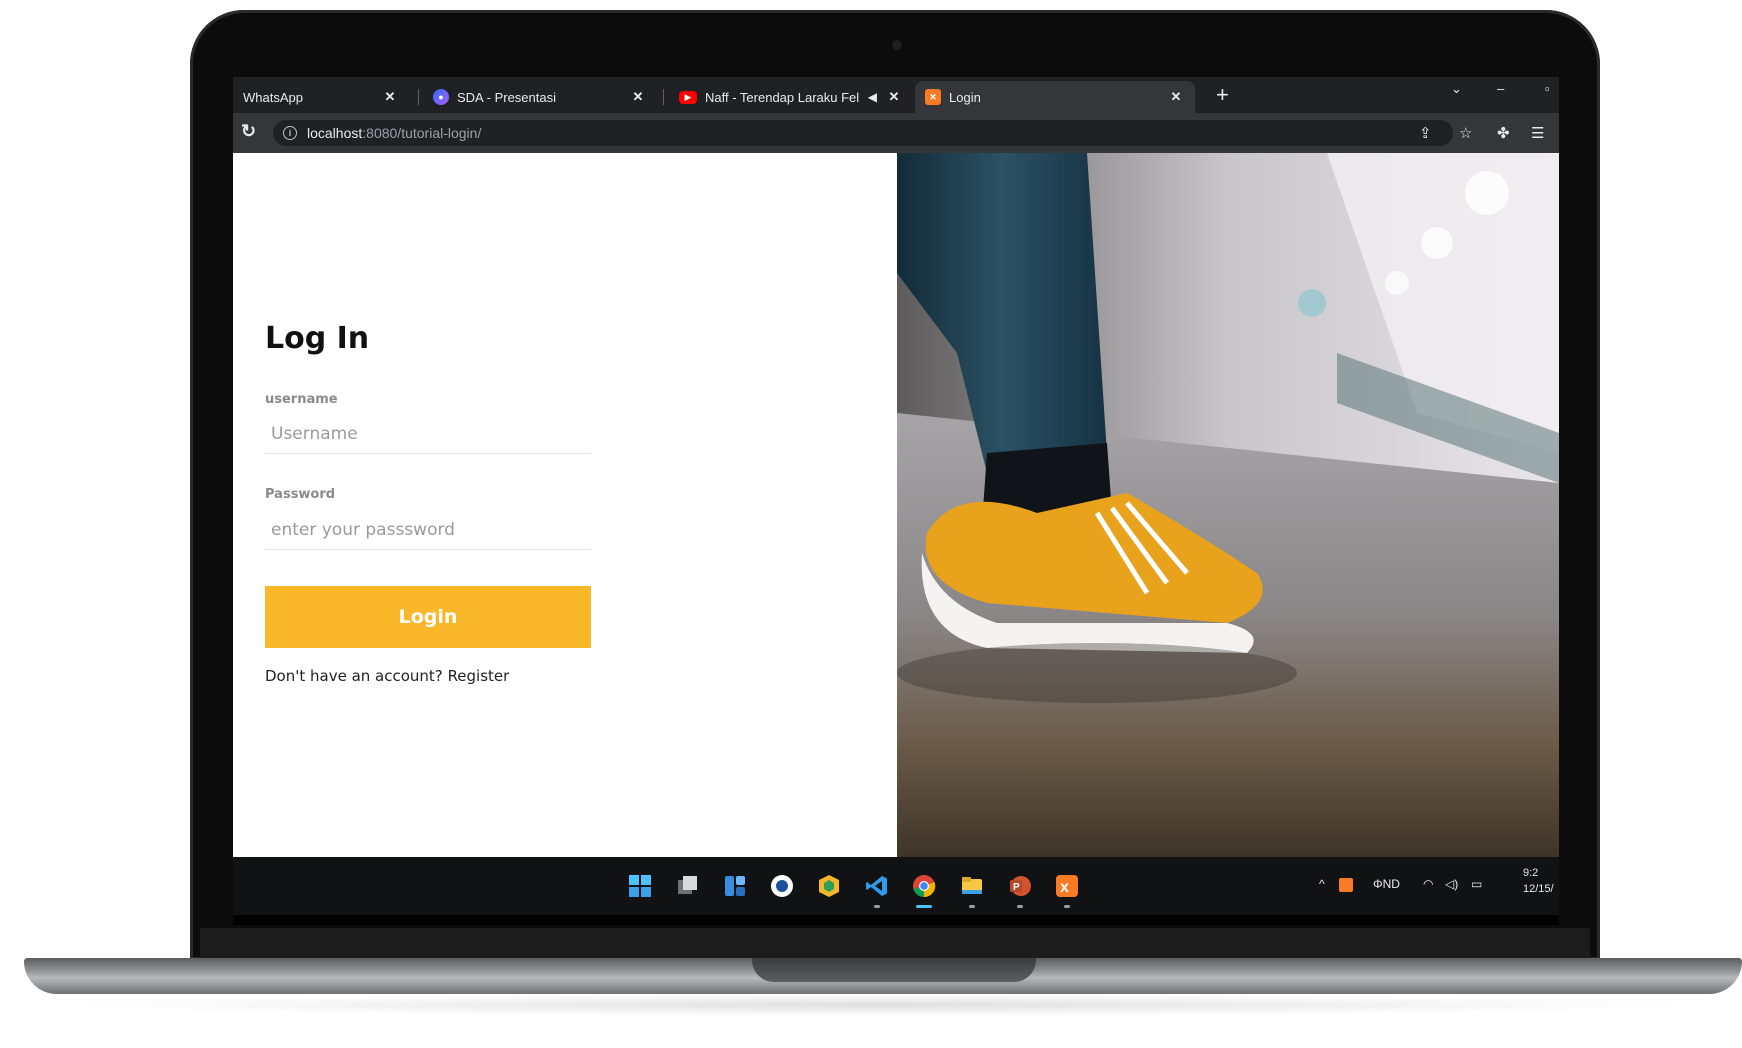  What do you see at coordinates (863, 133) in the screenshot?
I see `address-bar: i localhost:8080/tutorial-login/` at bounding box center [863, 133].